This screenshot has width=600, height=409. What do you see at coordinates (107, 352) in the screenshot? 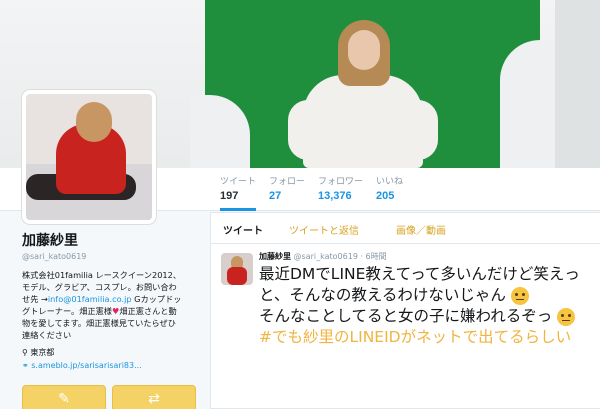
I see `profile-location: ⚲ 東京都` at bounding box center [107, 352].